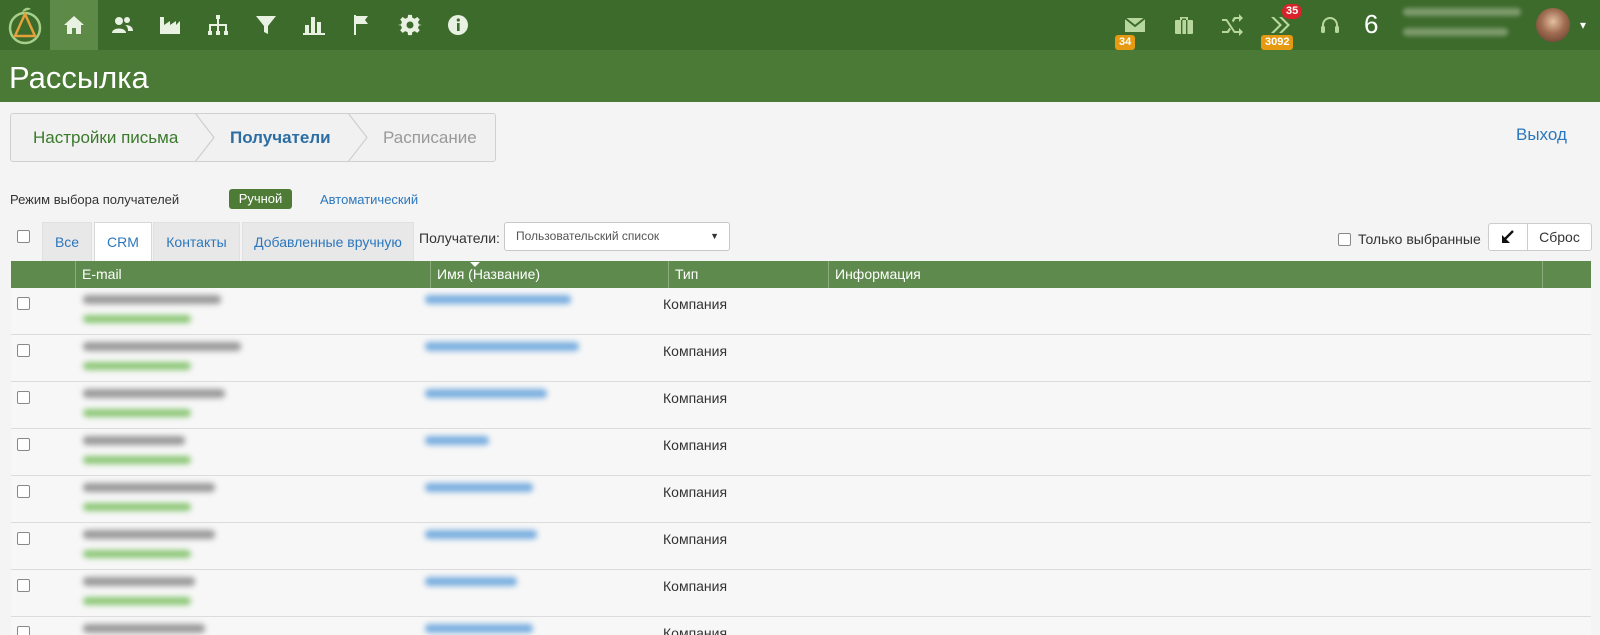 The image size is (1600, 635). I want to click on page-title-bar: Рассылка, so click(800, 76).